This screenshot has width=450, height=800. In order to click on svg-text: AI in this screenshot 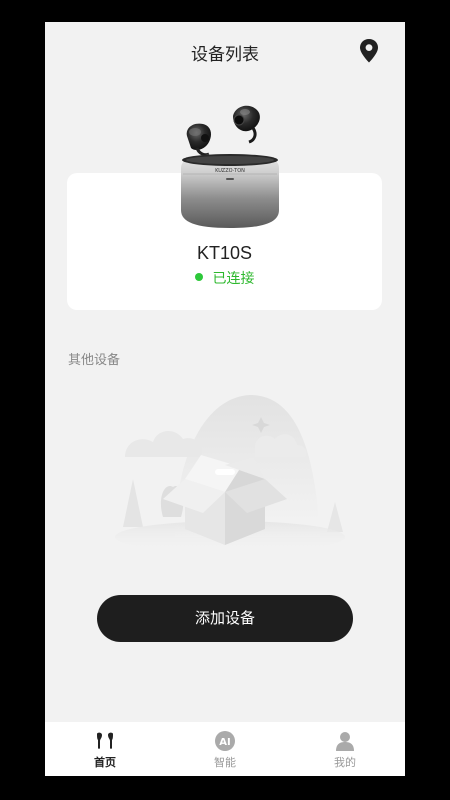, I will do `click(224, 742)`.